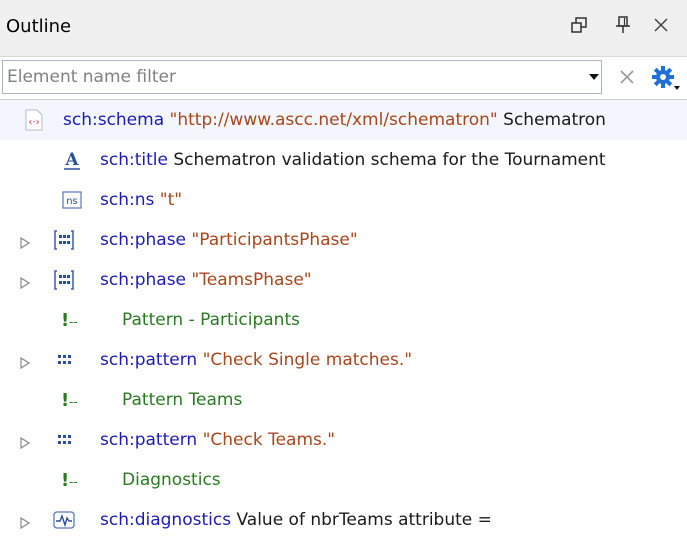 Image resolution: width=687 pixels, height=555 pixels. I want to click on attribute-value: "TeamsPhase", so click(251, 280).